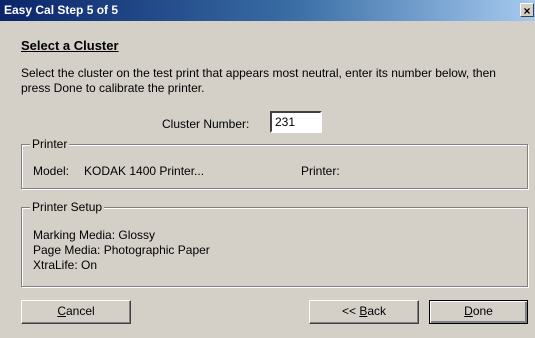 The image size is (535, 338). Describe the element at coordinates (80, 311) in the screenshot. I see `cancel-label-rest: ancel` at that location.